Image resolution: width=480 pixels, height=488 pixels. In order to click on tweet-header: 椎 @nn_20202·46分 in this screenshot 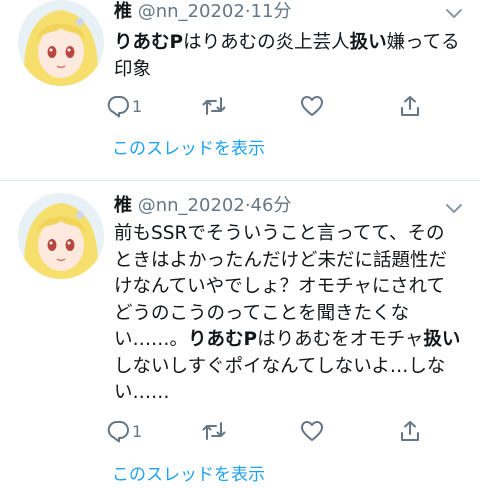, I will do `click(202, 206)`.